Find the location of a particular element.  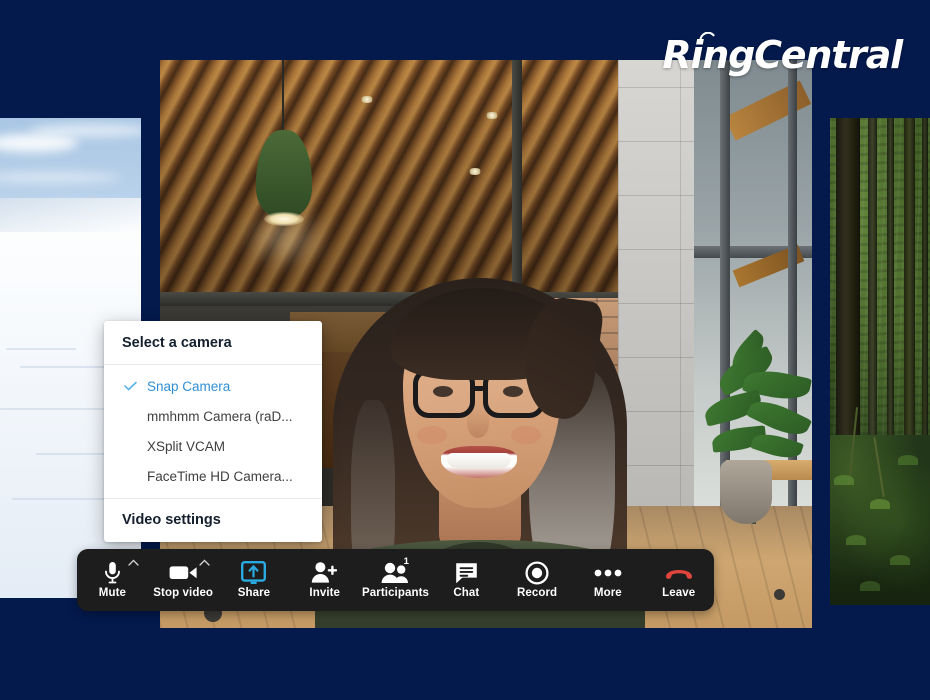

forest-floor is located at coordinates (880, 506).